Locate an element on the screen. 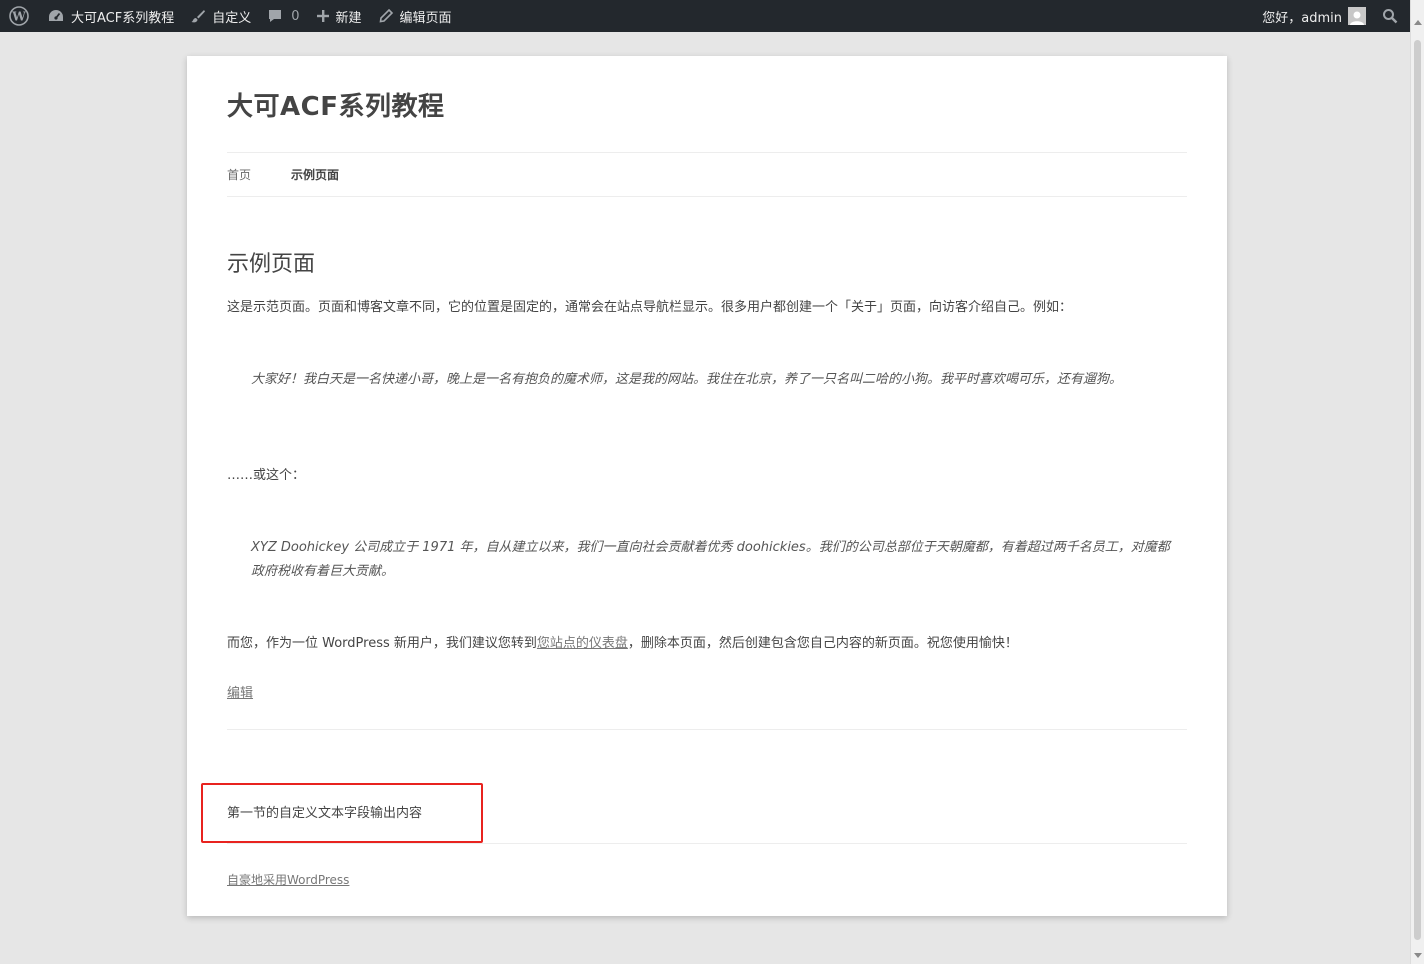 This screenshot has width=1424, height=964. new-content-menu: 新建 is located at coordinates (339, 16).